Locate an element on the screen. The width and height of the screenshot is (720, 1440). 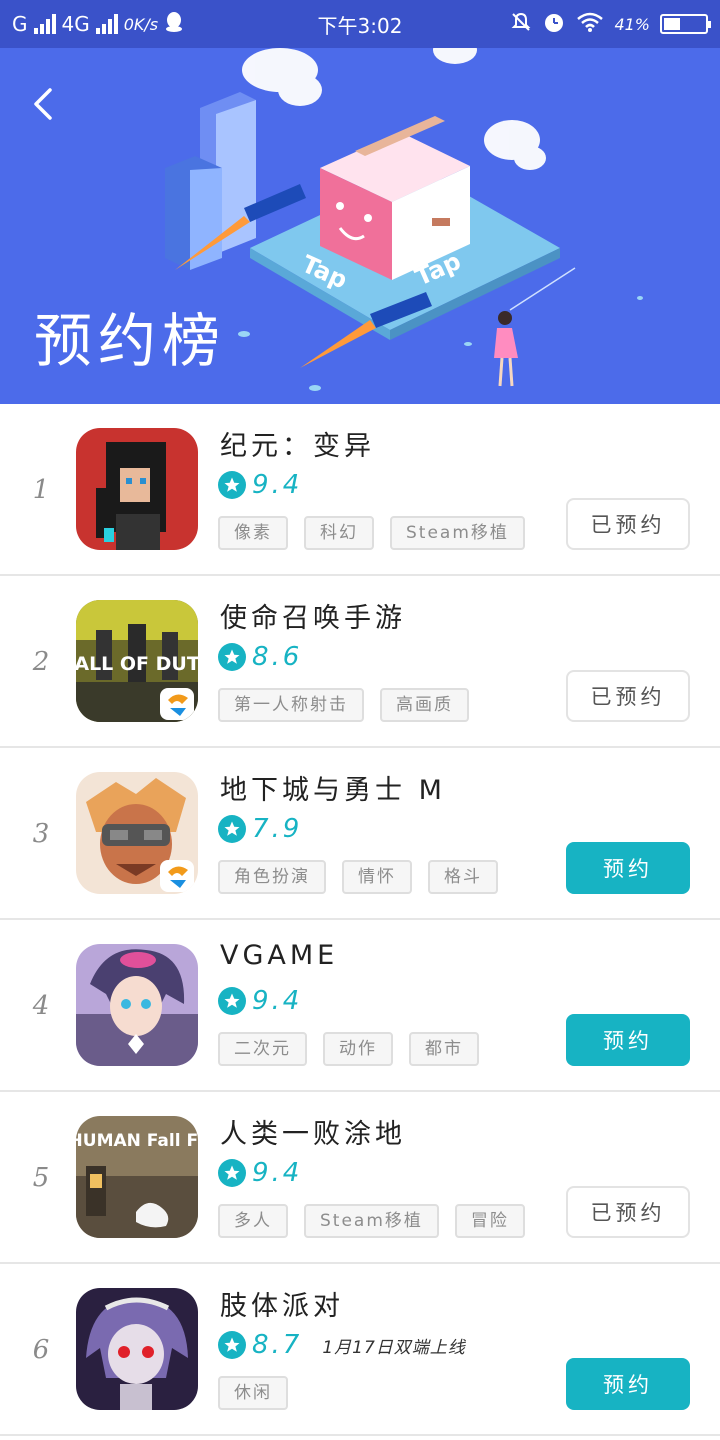
tag: 休闲 is located at coordinates (253, 1393).